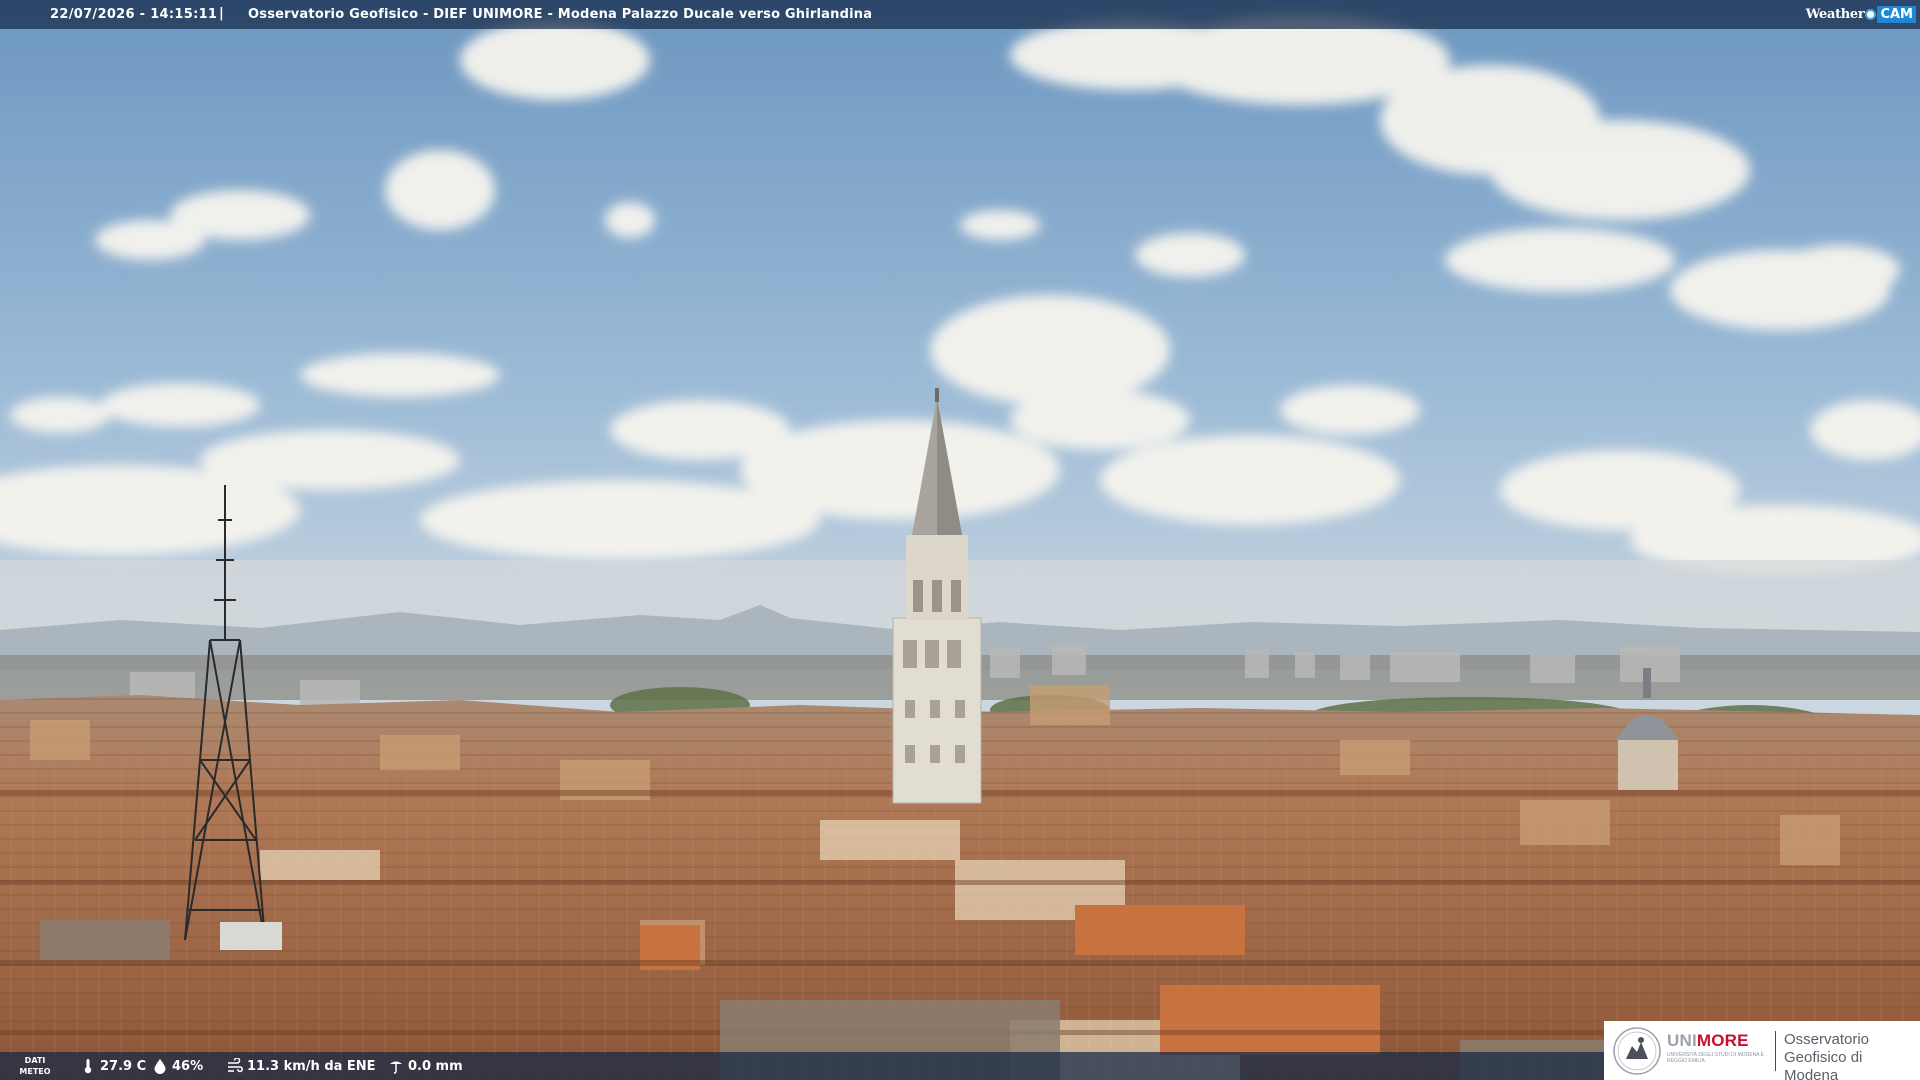 Image resolution: width=1920 pixels, height=1080 pixels. What do you see at coordinates (435, 1066) in the screenshot?
I see `rain-value: 0.0 mm` at bounding box center [435, 1066].